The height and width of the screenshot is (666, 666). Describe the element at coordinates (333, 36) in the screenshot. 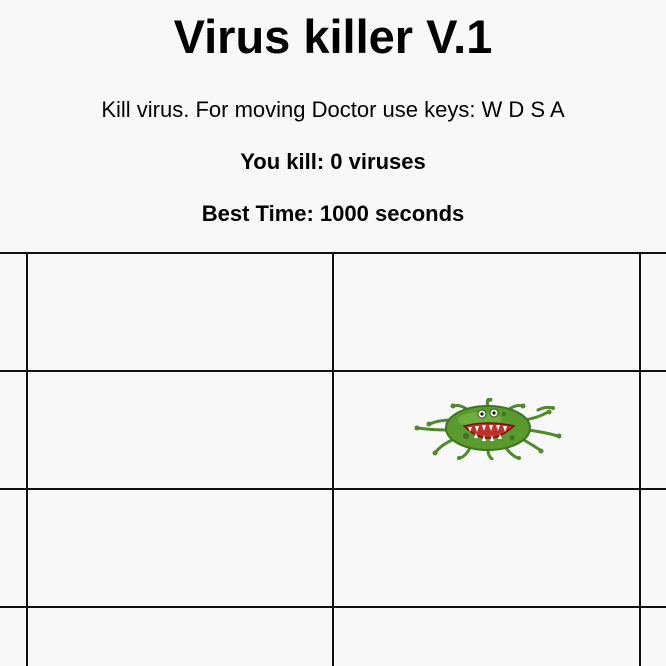

I see `game-title: Virus killer V.1` at that location.